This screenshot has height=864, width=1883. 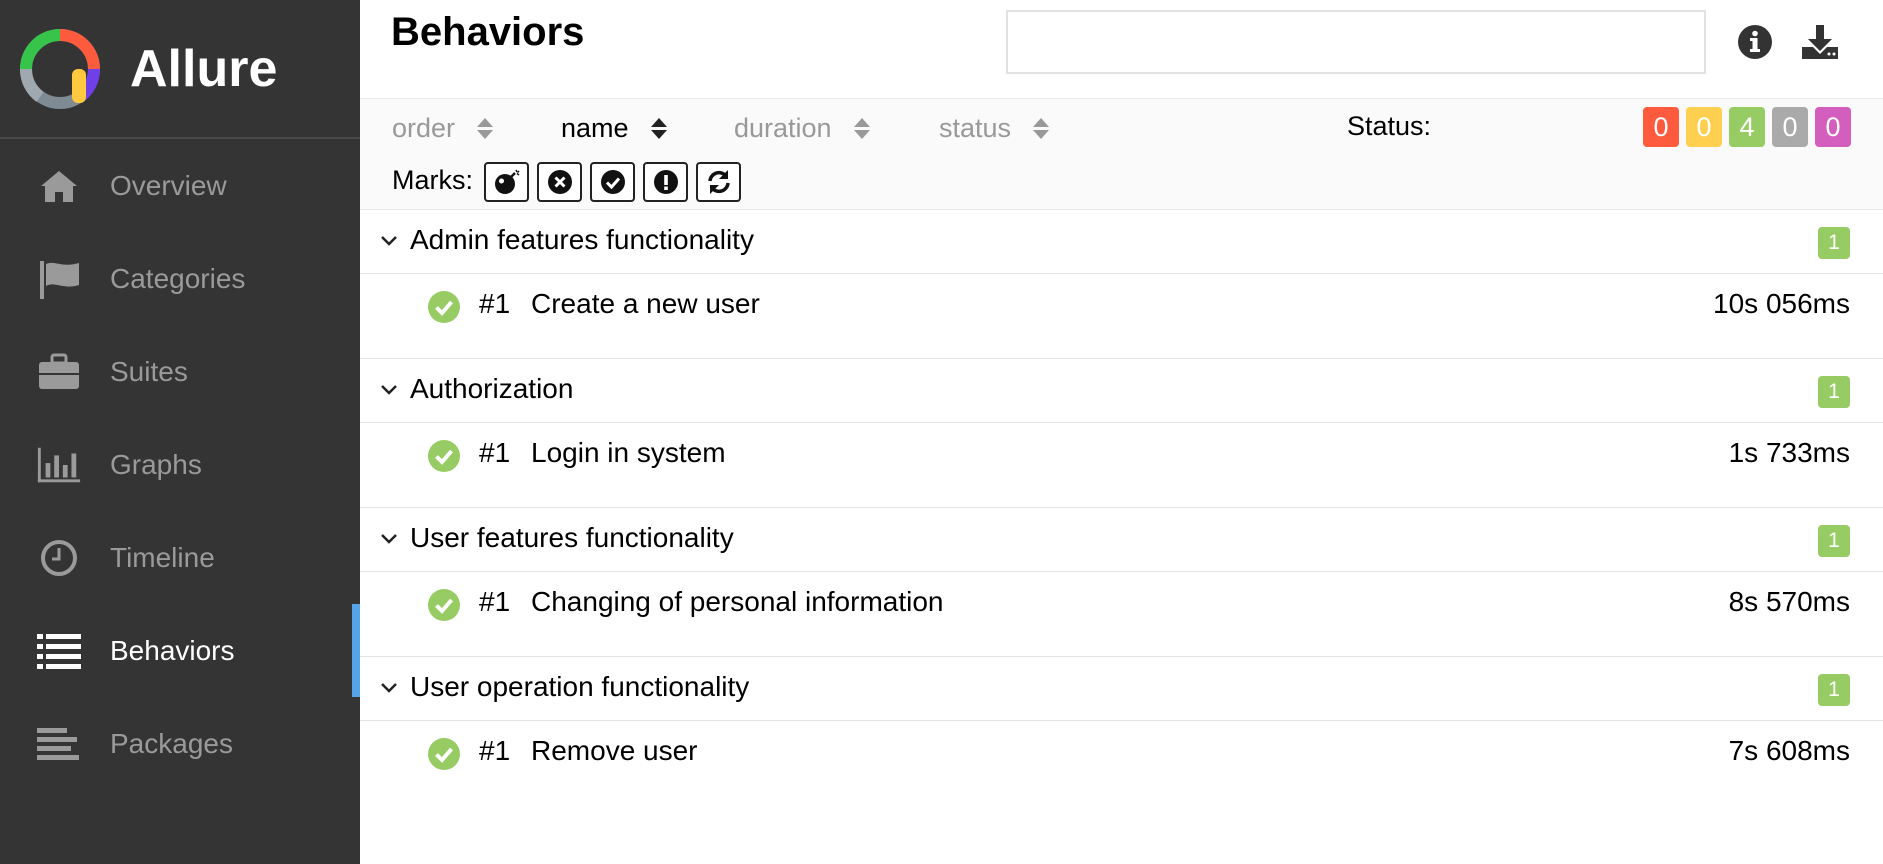 I want to click on home-icon, so click(x=59, y=186).